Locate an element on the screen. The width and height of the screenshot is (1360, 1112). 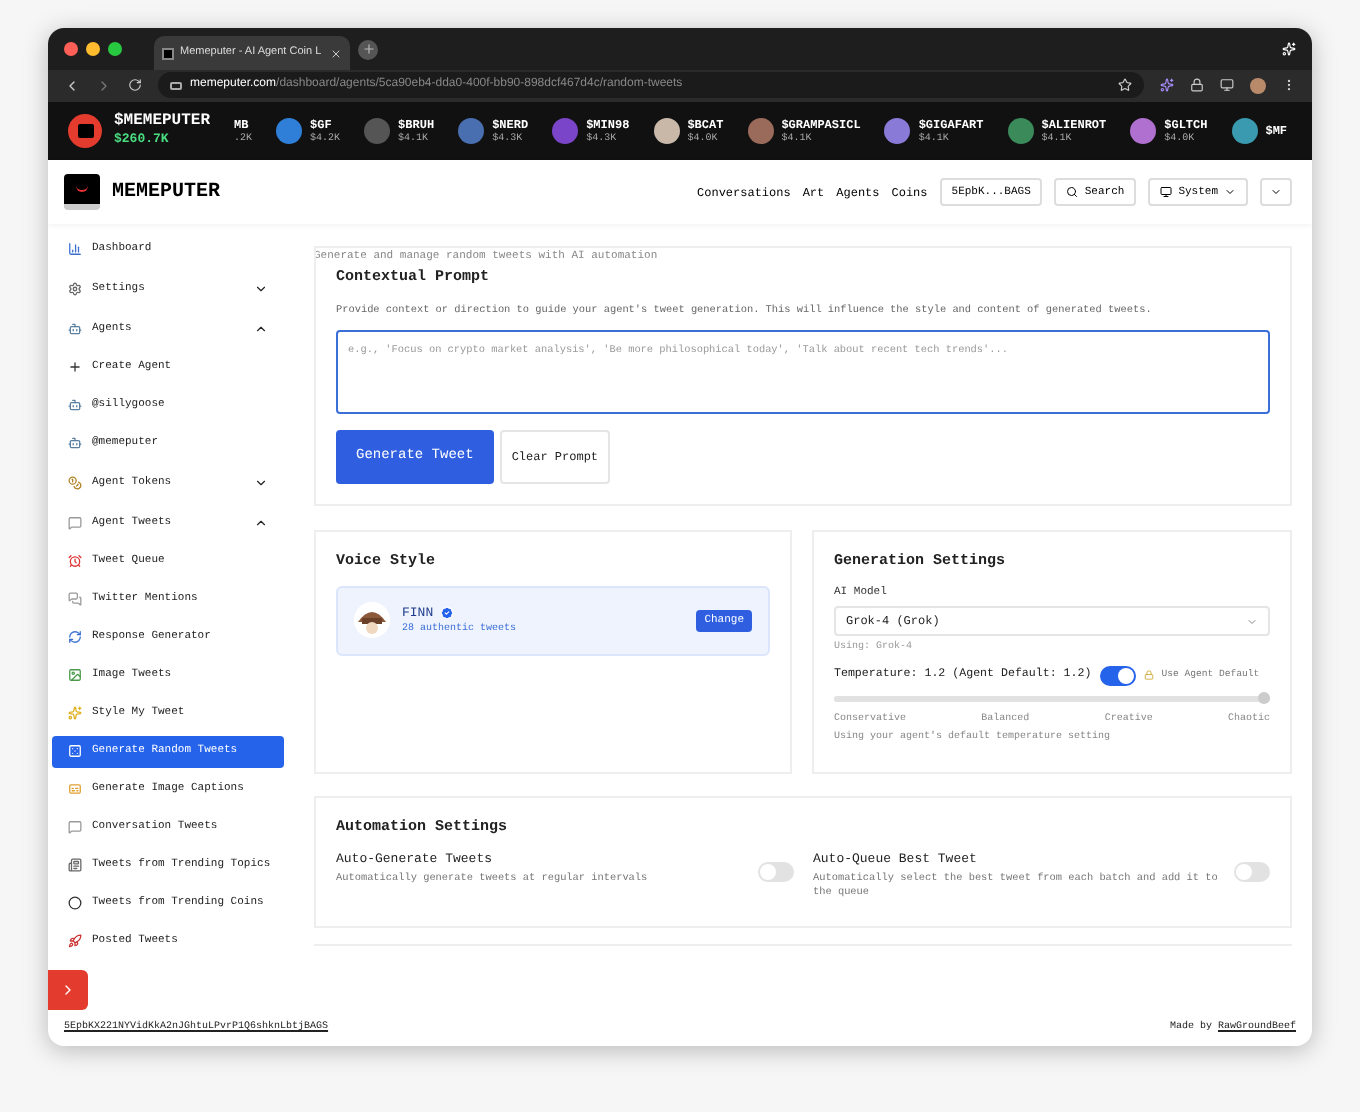
app-logo-text: MEMEPUTER is located at coordinates (166, 193).